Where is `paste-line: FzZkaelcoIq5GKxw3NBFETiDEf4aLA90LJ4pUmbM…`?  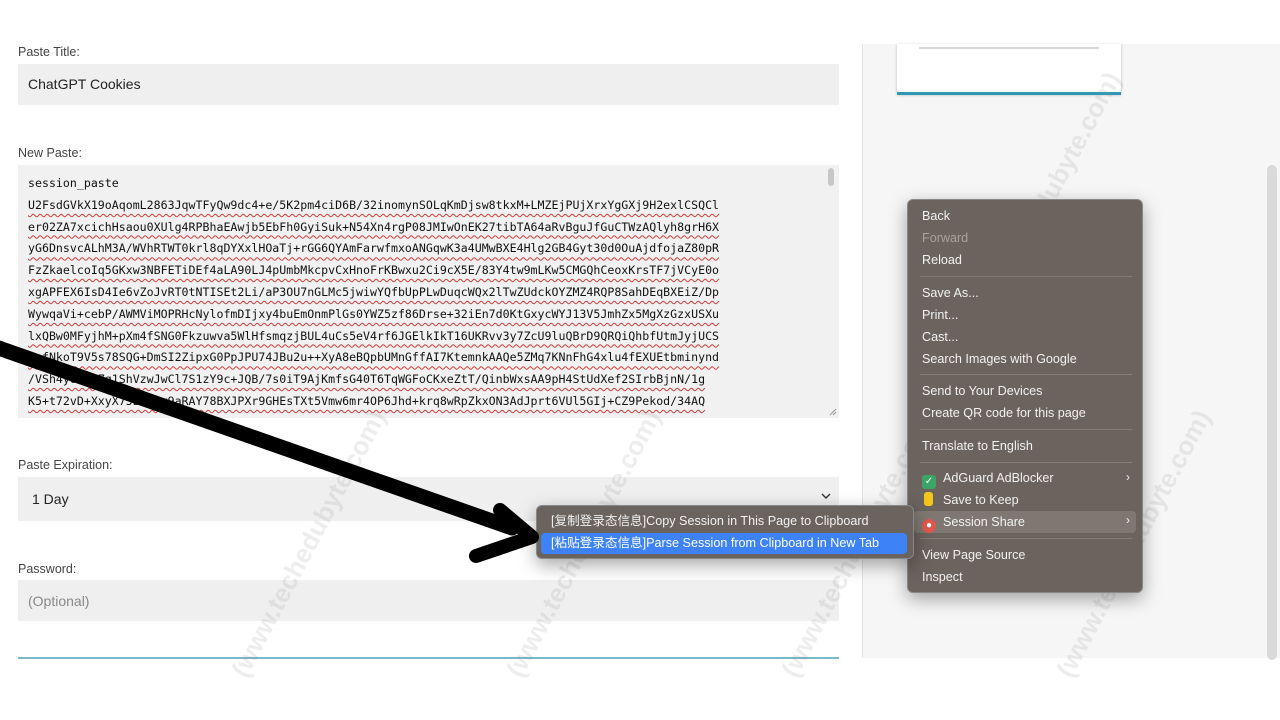
paste-line: FzZkaelcoIq5GKxw3NBFETiDEf4aLA90LJ4pUmbM… is located at coordinates (374, 270).